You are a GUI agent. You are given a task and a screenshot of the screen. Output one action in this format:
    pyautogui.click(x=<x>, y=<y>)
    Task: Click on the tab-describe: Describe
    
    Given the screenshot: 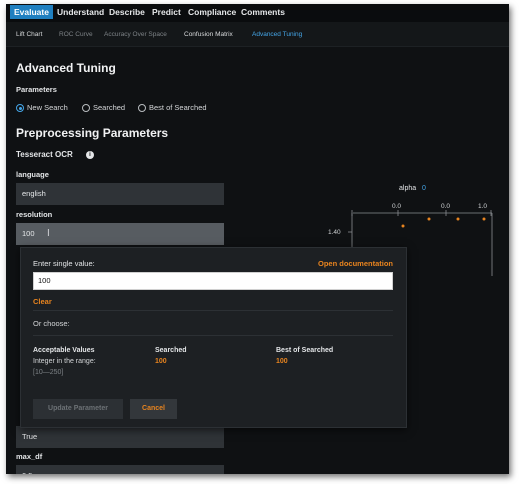 What is the action you would take?
    pyautogui.click(x=127, y=12)
    